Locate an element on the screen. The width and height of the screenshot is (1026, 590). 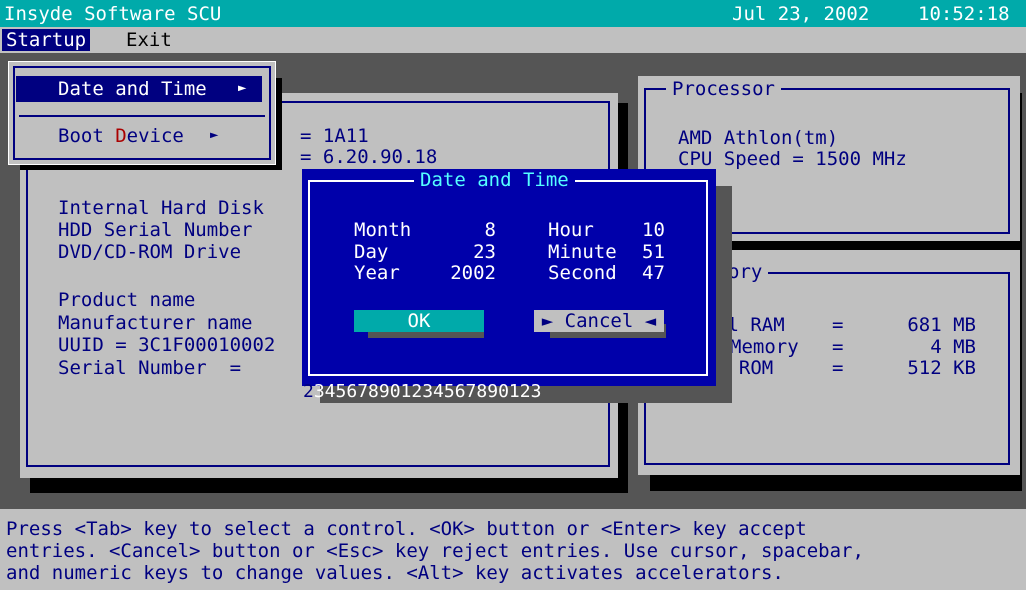
app-title: Insyde Software SCU is located at coordinates (113, 14).